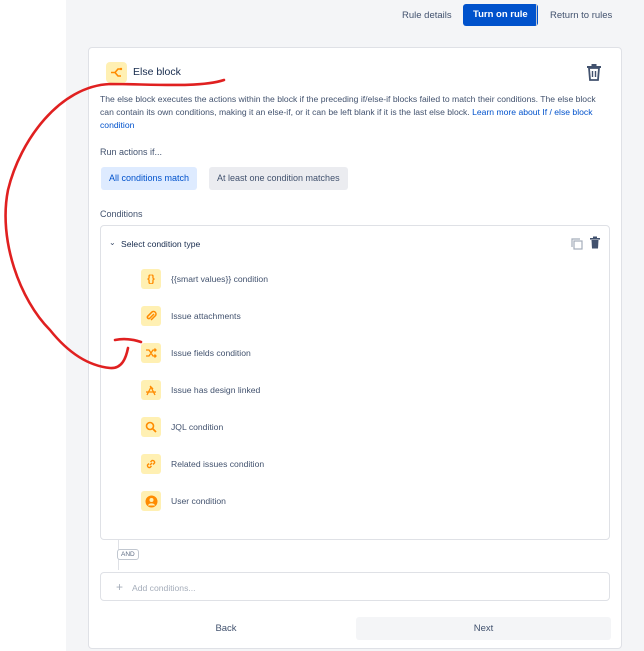 The width and height of the screenshot is (644, 651). What do you see at coordinates (536, 15) in the screenshot?
I see `topbar-divider` at bounding box center [536, 15].